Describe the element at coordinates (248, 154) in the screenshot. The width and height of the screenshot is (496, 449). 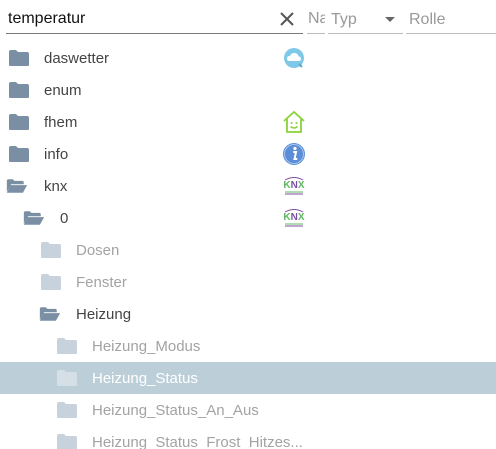
I see `tree-row-info: info` at that location.